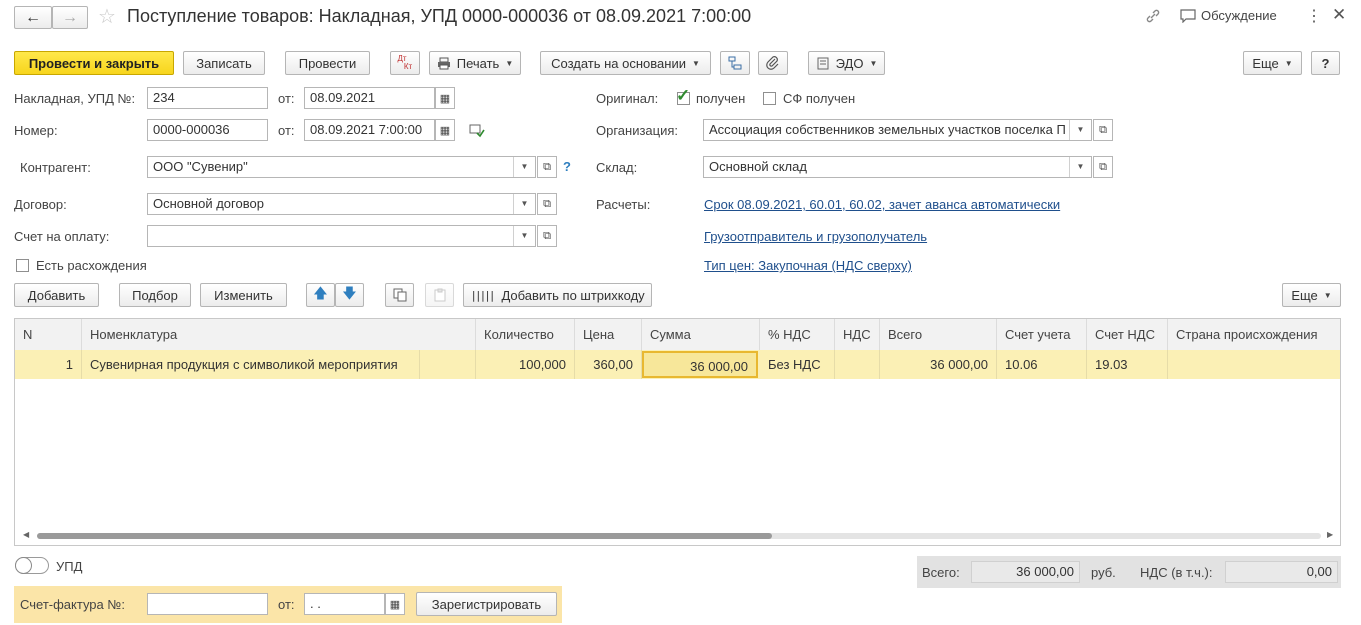 This screenshot has width=1361, height=625. What do you see at coordinates (341, 167) in the screenshot?
I see `contractor-input: ООО "Сувенир" ▼` at bounding box center [341, 167].